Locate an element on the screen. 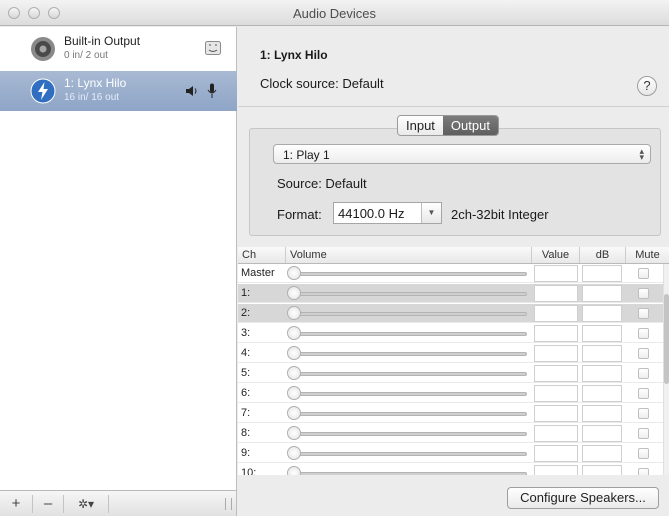 This screenshot has height=516, width=669. clock-source-label: Clock source: Default is located at coordinates (322, 83).